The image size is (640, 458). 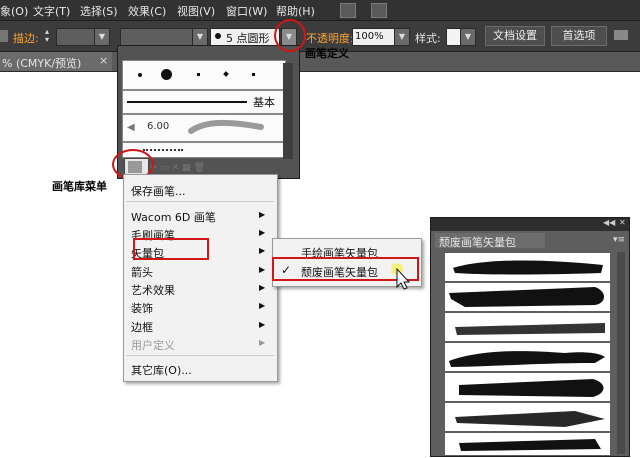 I want to click on panel-scrollbar, so click(x=621, y=353).